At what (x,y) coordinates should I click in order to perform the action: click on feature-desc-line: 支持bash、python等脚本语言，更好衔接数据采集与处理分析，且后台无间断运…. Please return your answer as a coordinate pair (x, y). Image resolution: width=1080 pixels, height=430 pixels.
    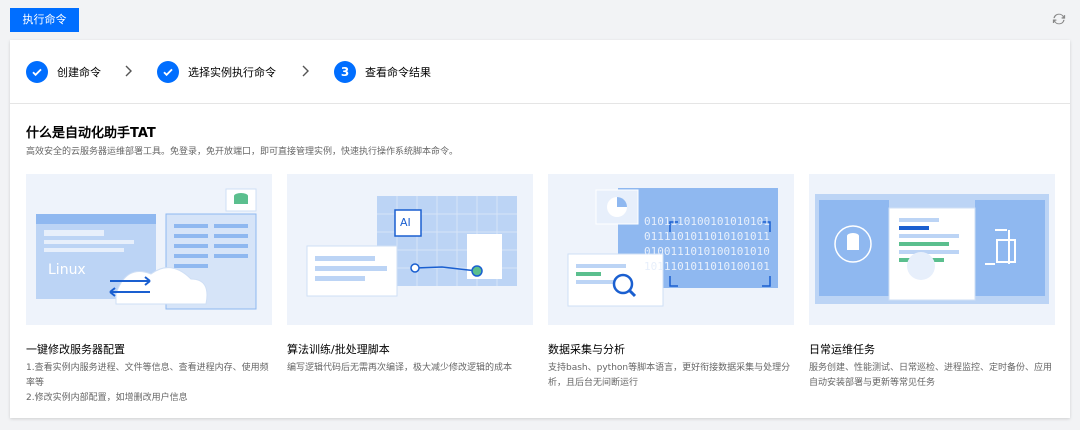
    Looking at the image, I should click on (669, 375).